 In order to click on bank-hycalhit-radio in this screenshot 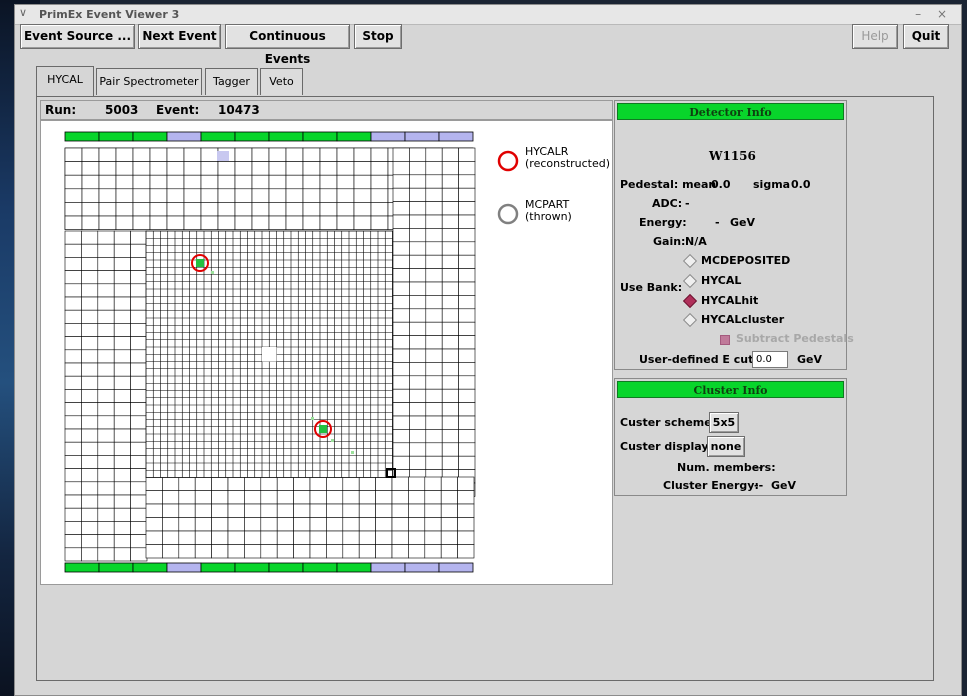, I will do `click(690, 301)`.